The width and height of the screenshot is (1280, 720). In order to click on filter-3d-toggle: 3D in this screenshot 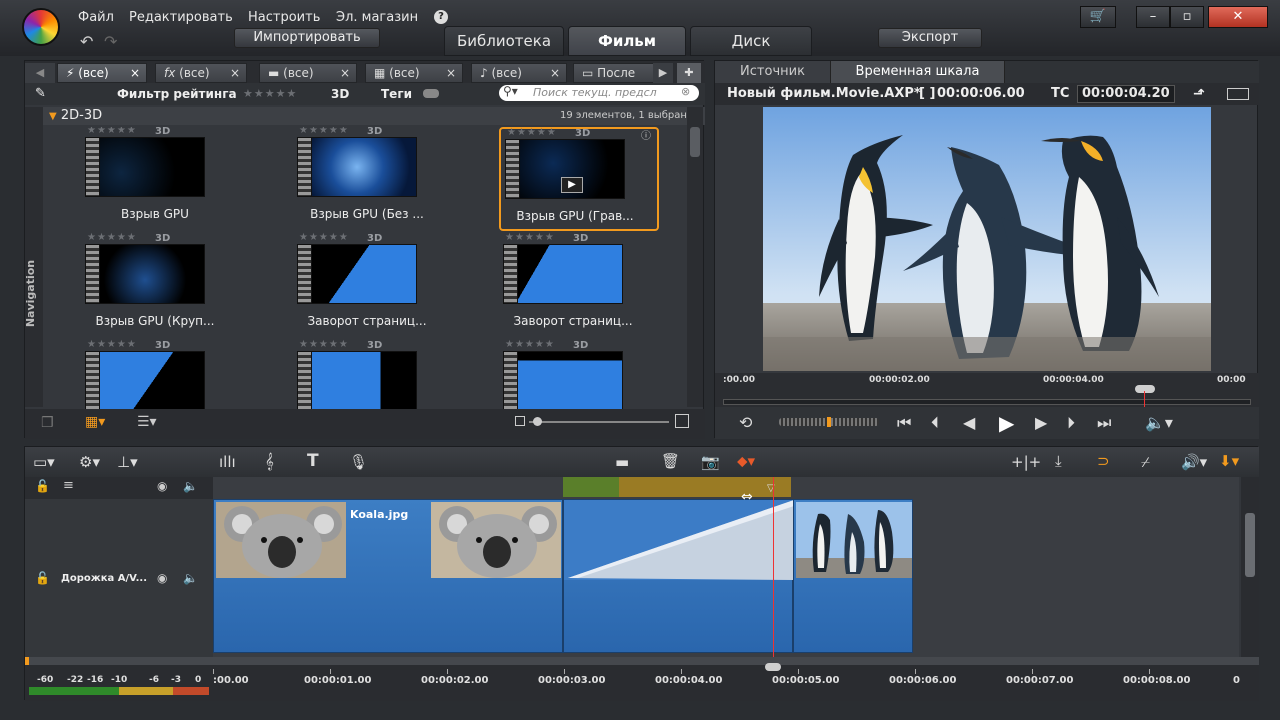, I will do `click(340, 94)`.